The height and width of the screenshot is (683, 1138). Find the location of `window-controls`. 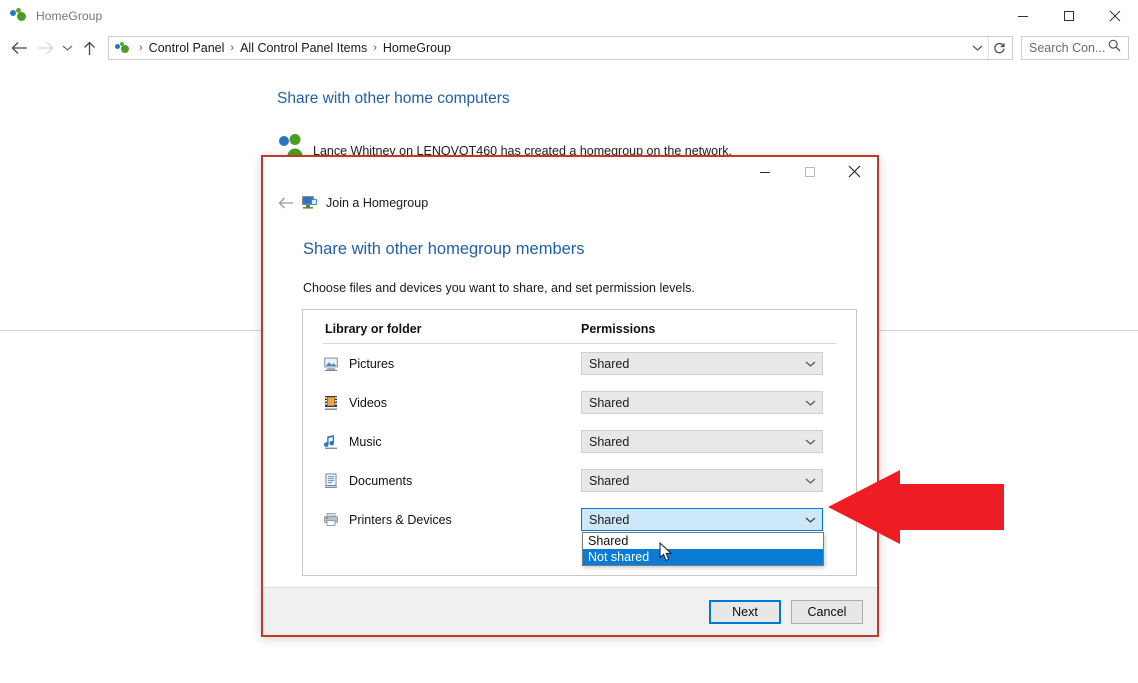

window-controls is located at coordinates (1069, 16).